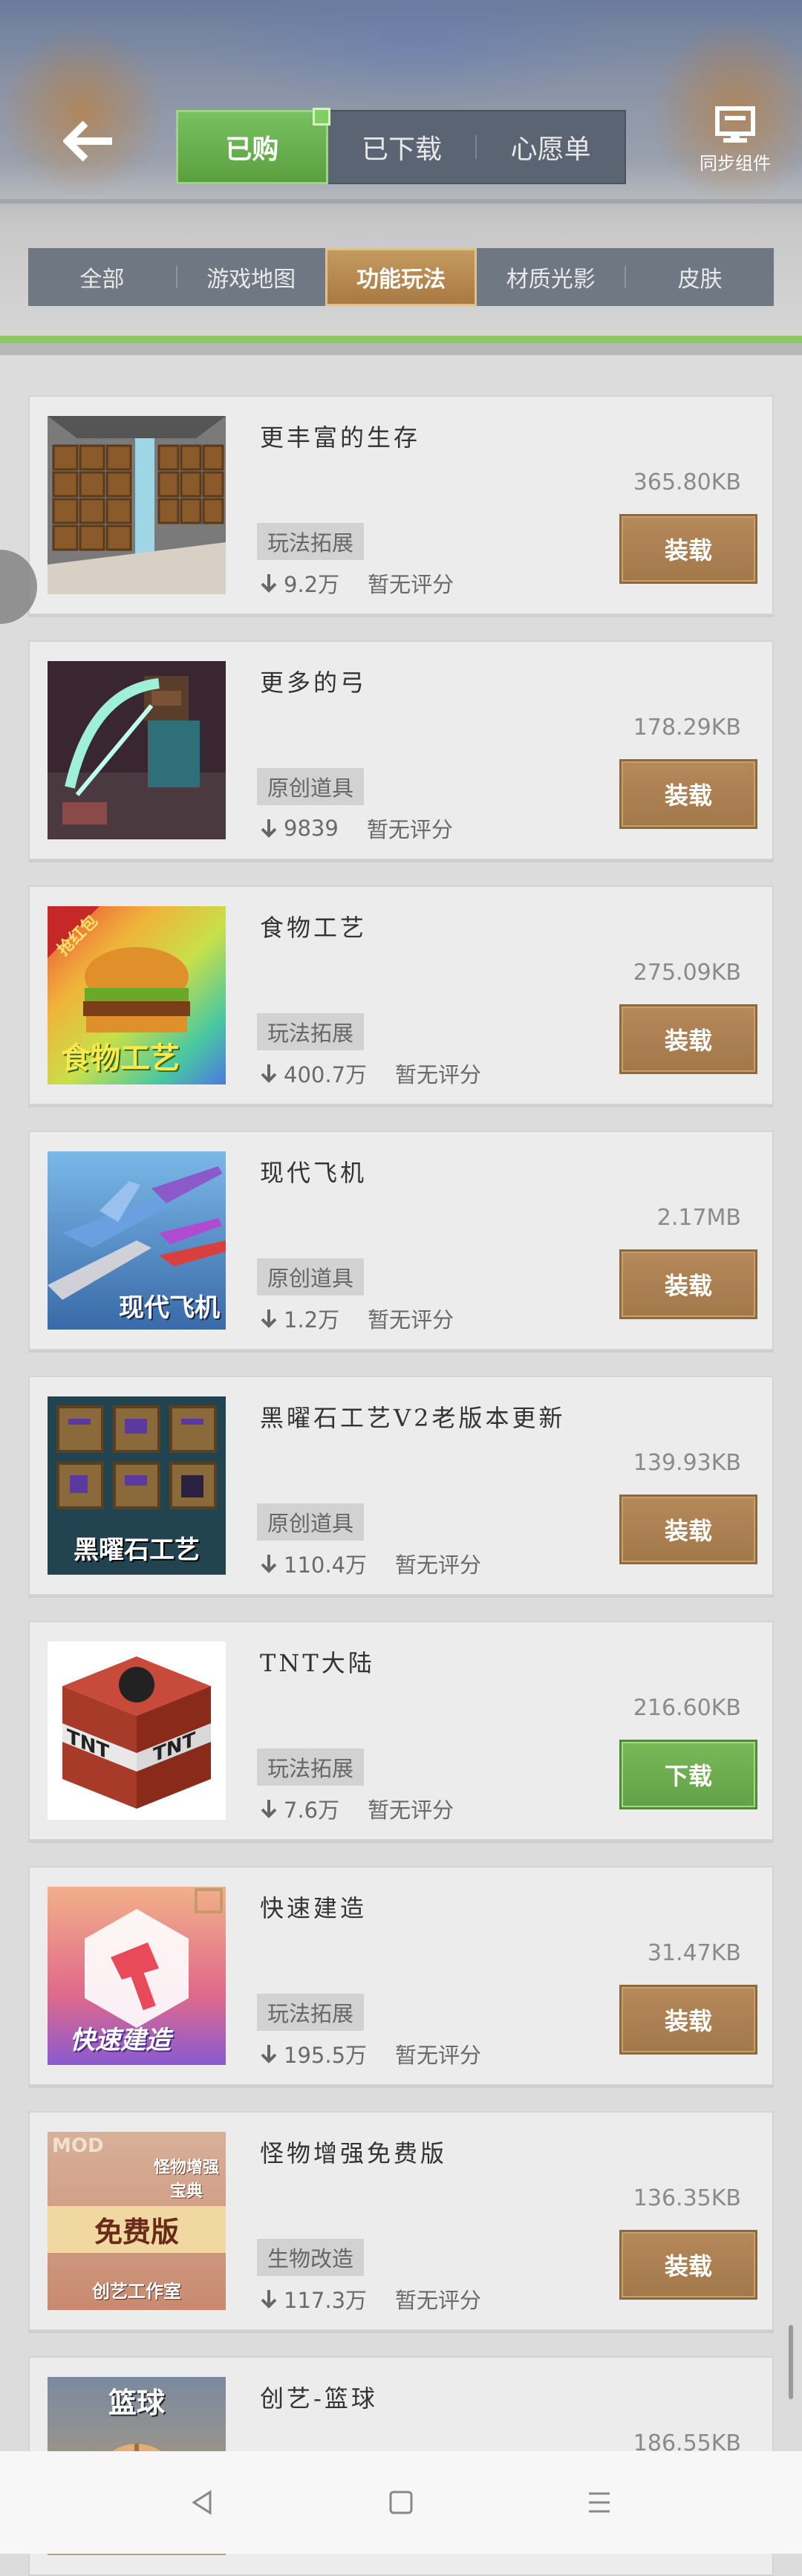  I want to click on item-meta: 9.2万 暂无评分, so click(357, 583).